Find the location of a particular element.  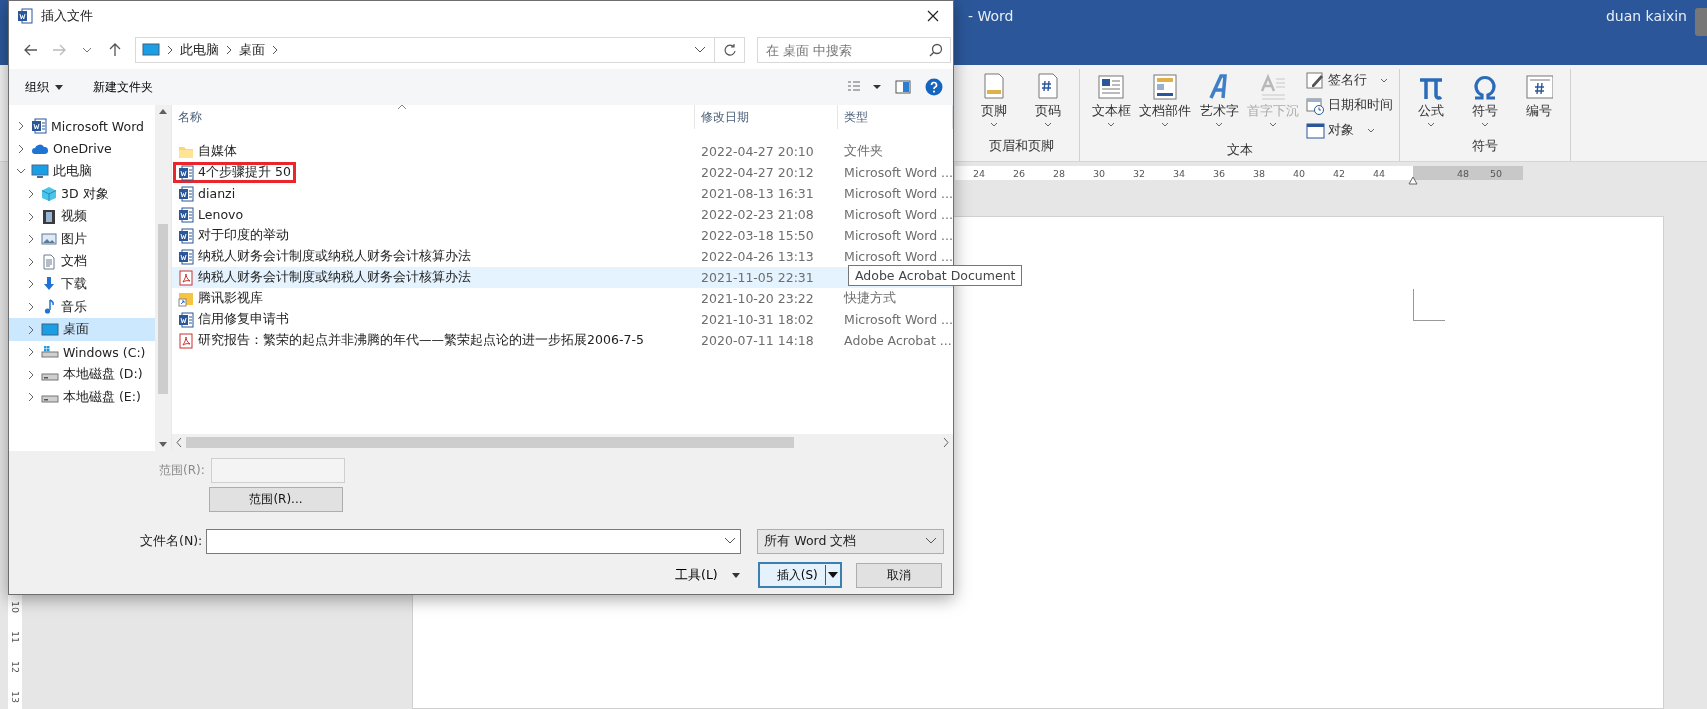

address-bar: 此电脑 桌面 is located at coordinates (425, 50).